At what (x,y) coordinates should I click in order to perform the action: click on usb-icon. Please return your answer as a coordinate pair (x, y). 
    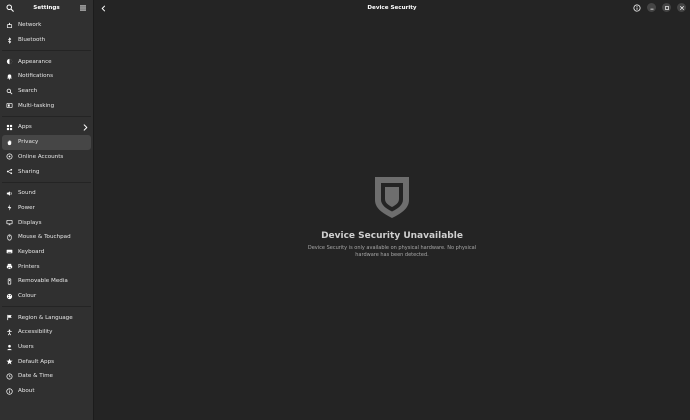
    Looking at the image, I should click on (9, 281).